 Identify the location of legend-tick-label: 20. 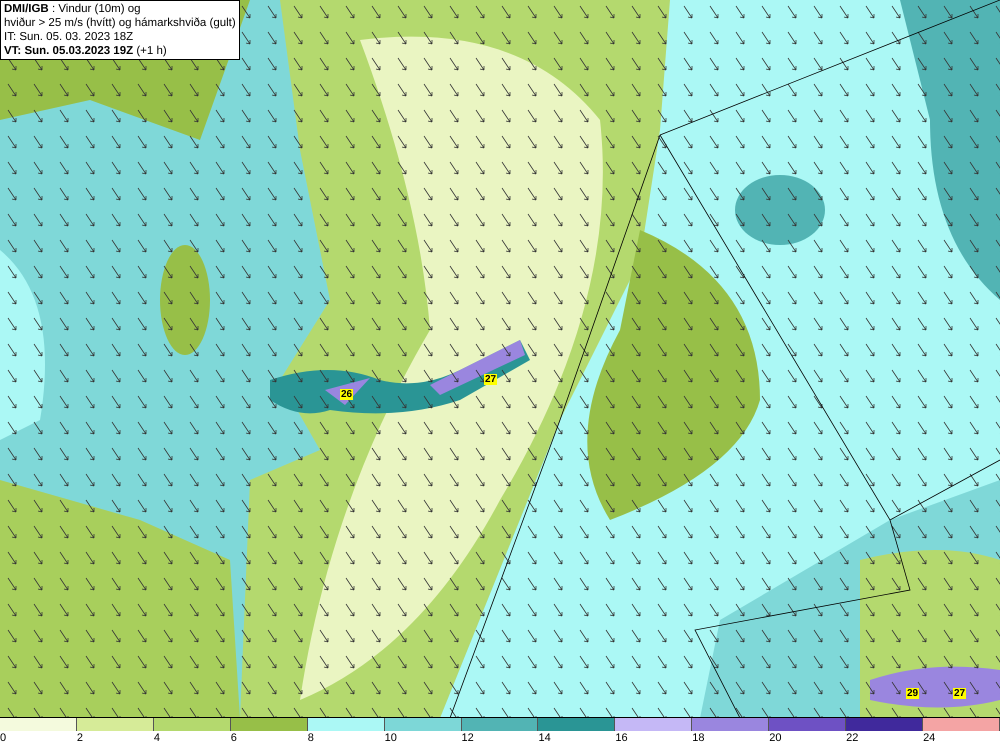
(775, 738).